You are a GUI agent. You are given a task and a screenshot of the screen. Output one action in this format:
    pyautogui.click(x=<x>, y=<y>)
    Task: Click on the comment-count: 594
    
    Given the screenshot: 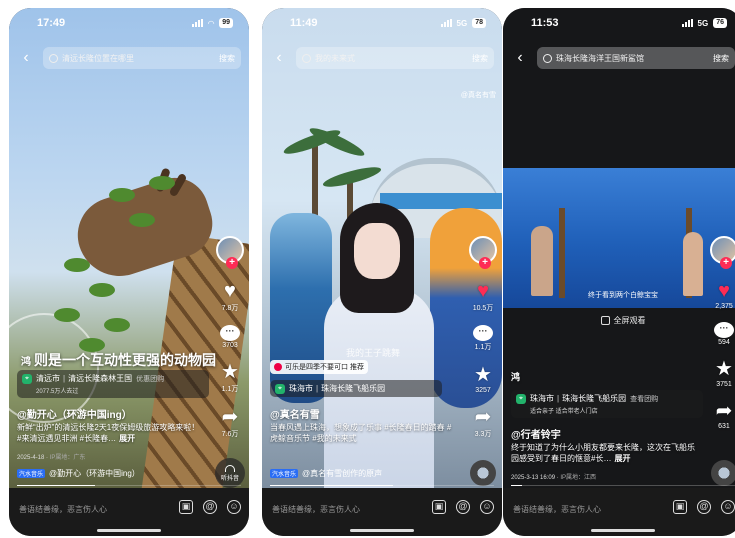 What is the action you would take?
    pyautogui.click(x=724, y=342)
    